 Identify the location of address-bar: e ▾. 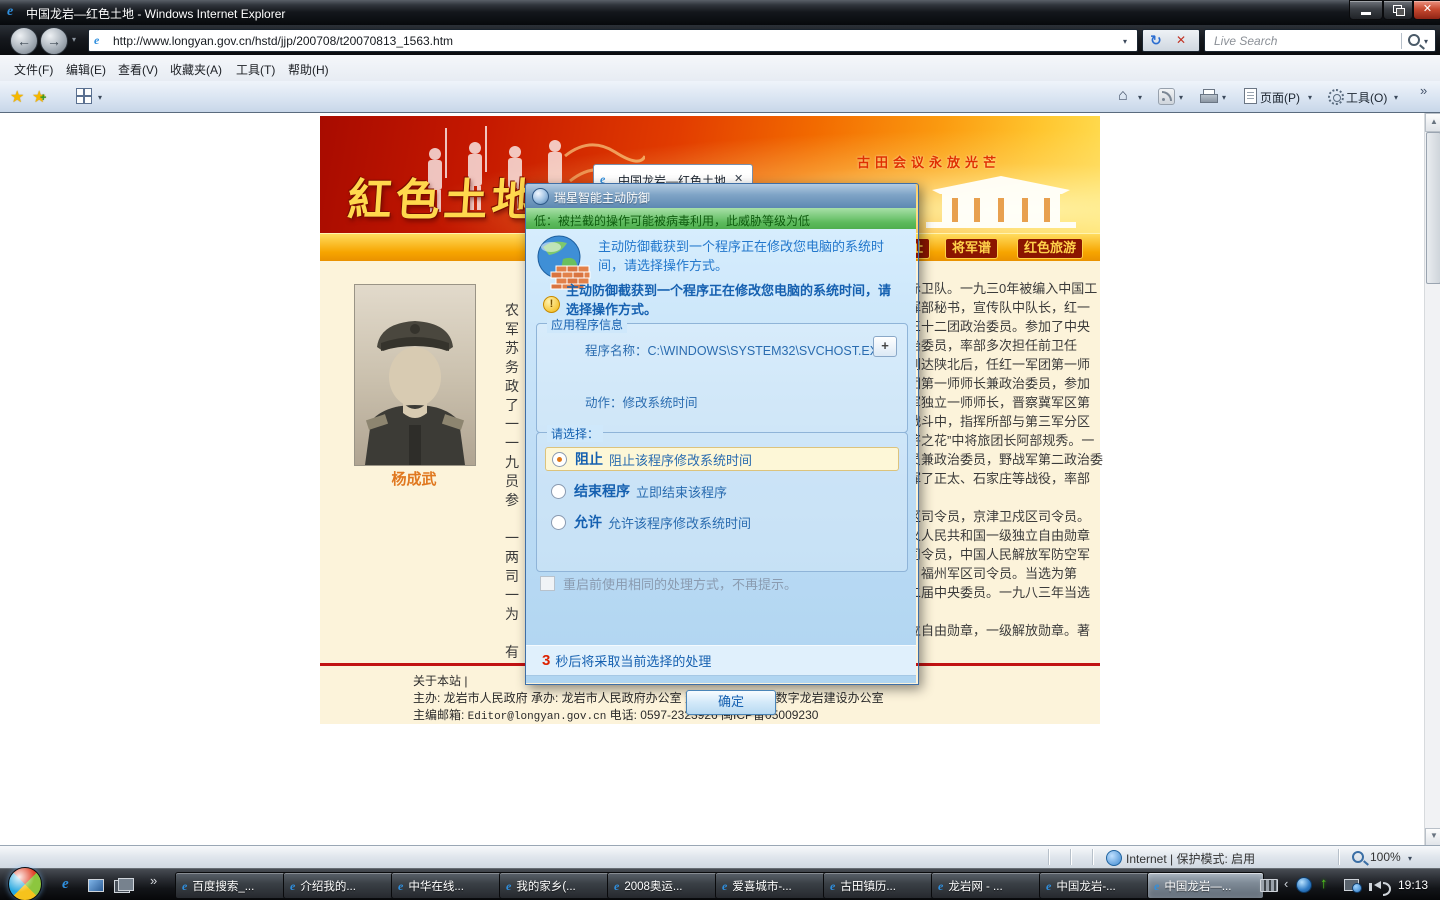
(613, 40).